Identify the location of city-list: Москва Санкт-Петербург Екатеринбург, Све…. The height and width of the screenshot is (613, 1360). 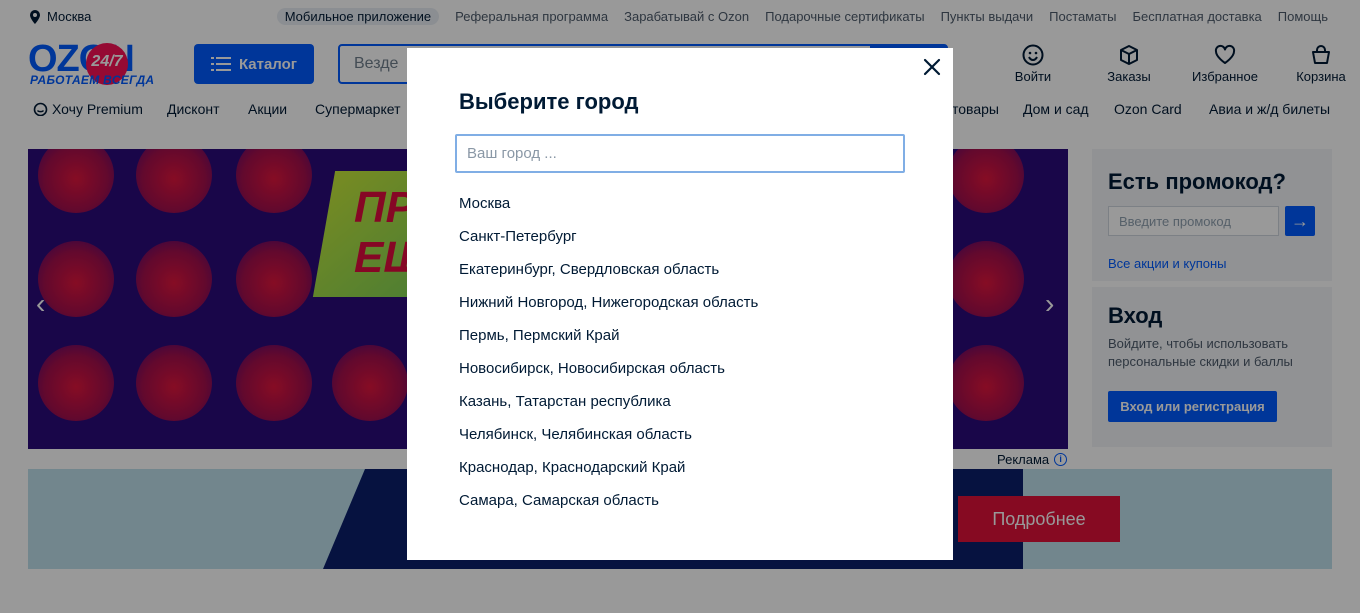
(608, 358).